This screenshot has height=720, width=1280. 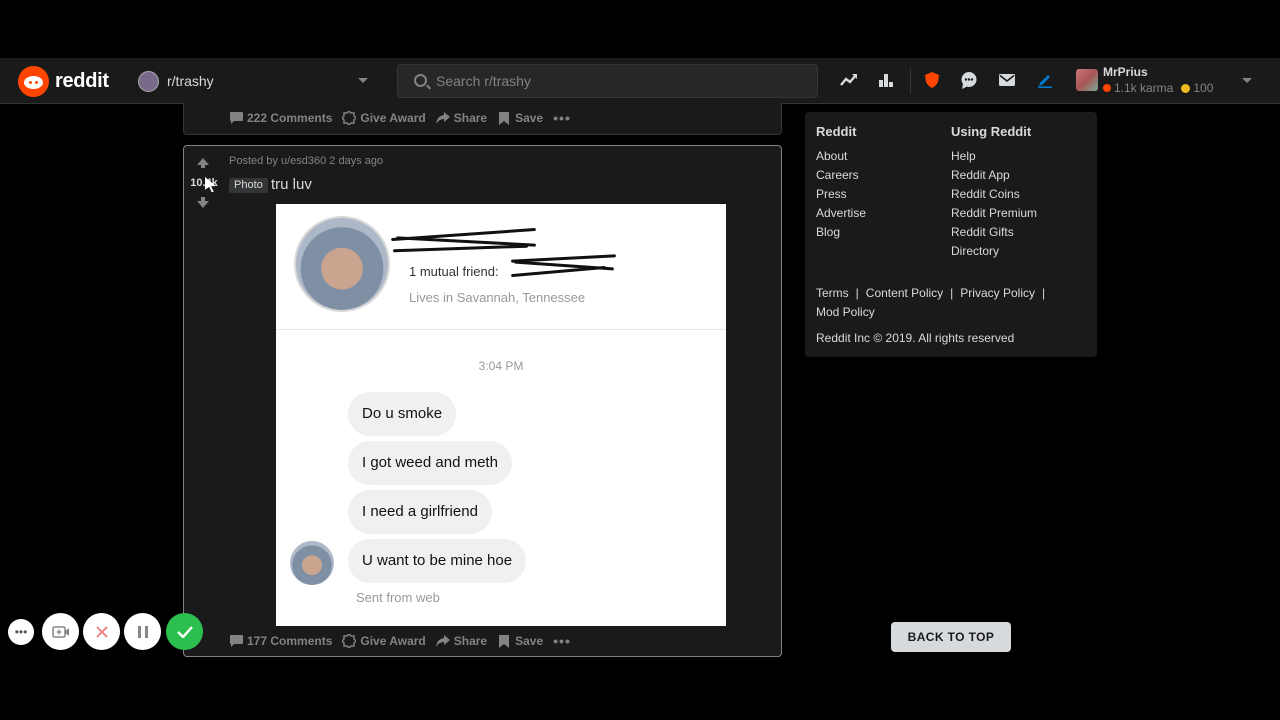 What do you see at coordinates (831, 156) in the screenshot?
I see `link-about: About` at bounding box center [831, 156].